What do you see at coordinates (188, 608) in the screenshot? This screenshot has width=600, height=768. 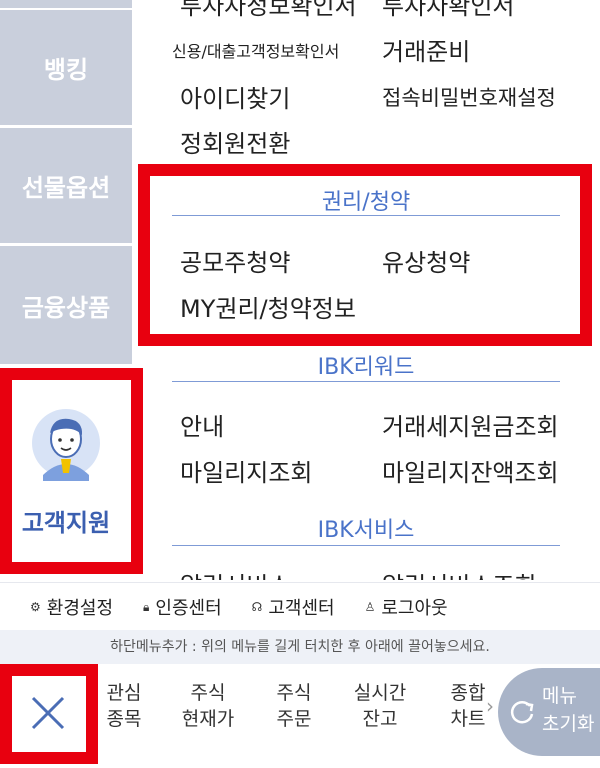 I see `util-label: 인증센터` at bounding box center [188, 608].